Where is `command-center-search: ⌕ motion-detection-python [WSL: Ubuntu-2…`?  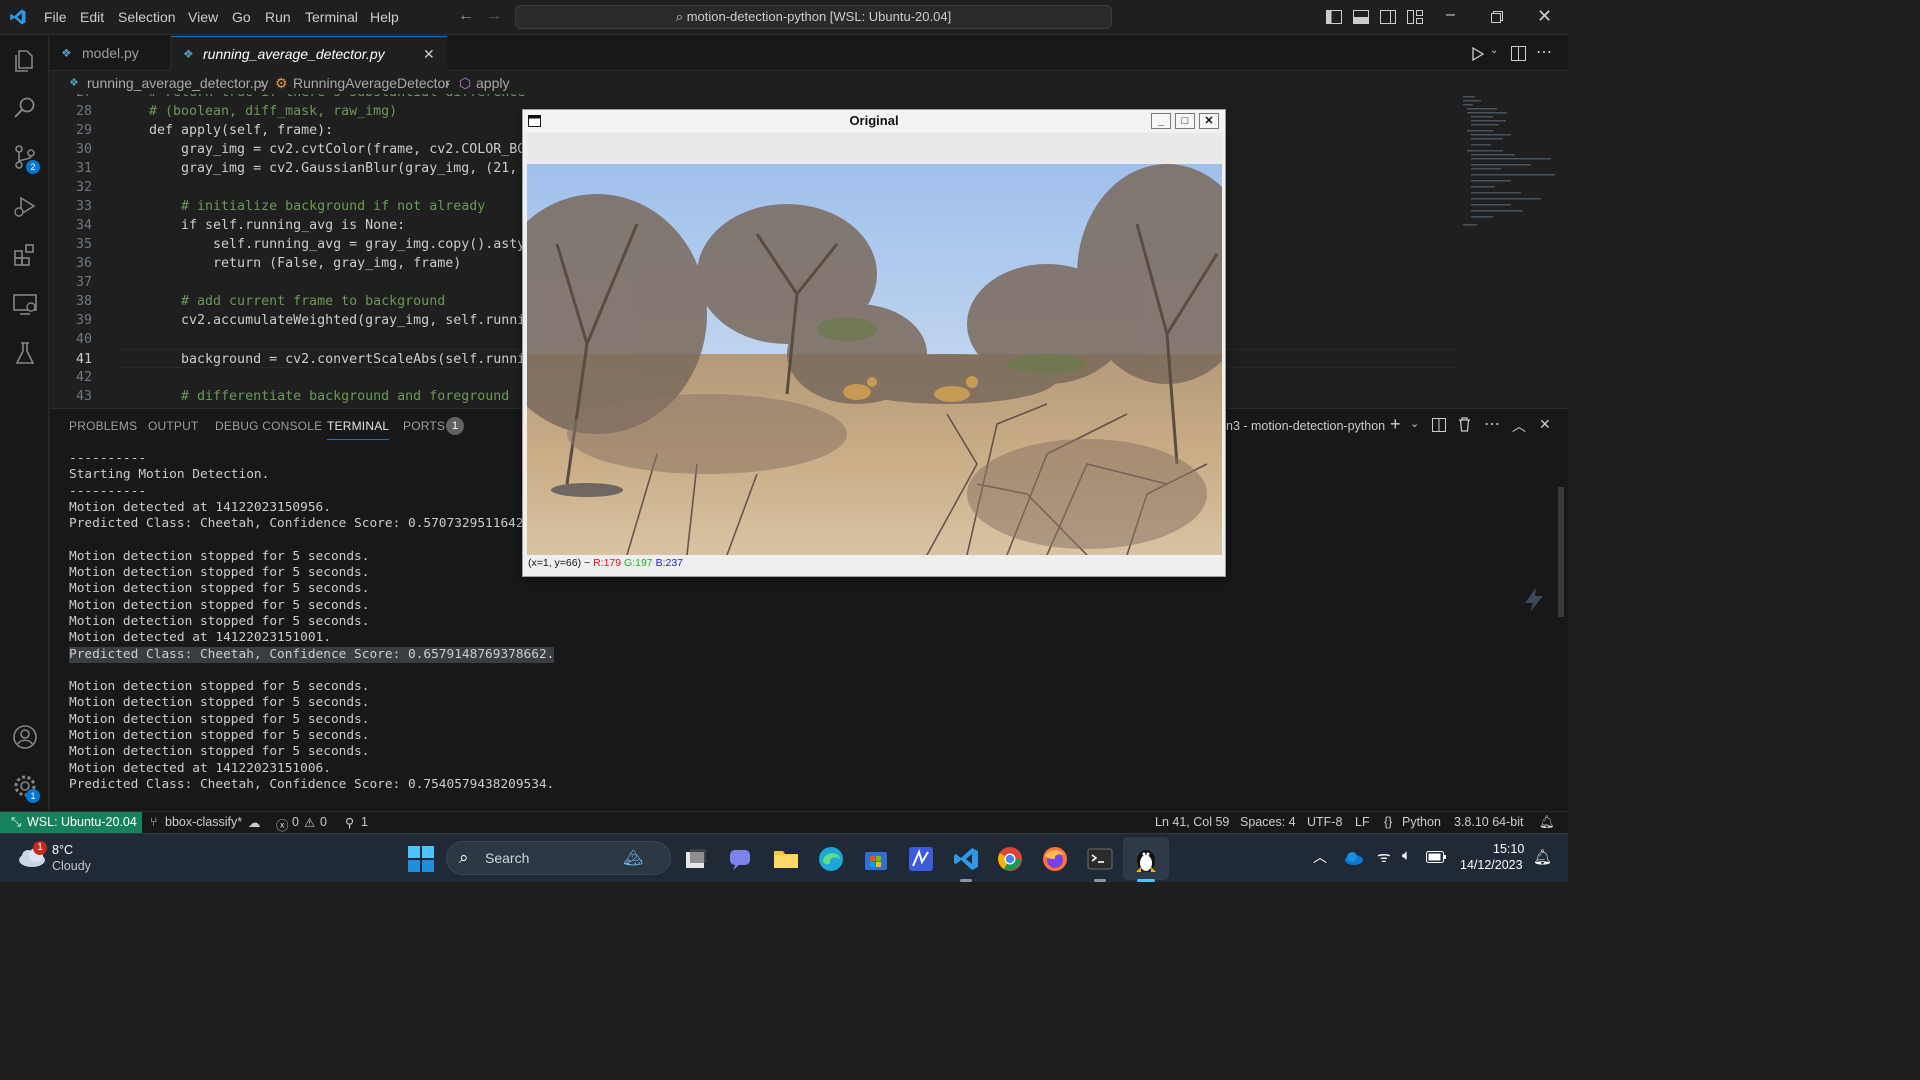 command-center-search: ⌕ motion-detection-python [WSL: Ubuntu-2… is located at coordinates (813, 17).